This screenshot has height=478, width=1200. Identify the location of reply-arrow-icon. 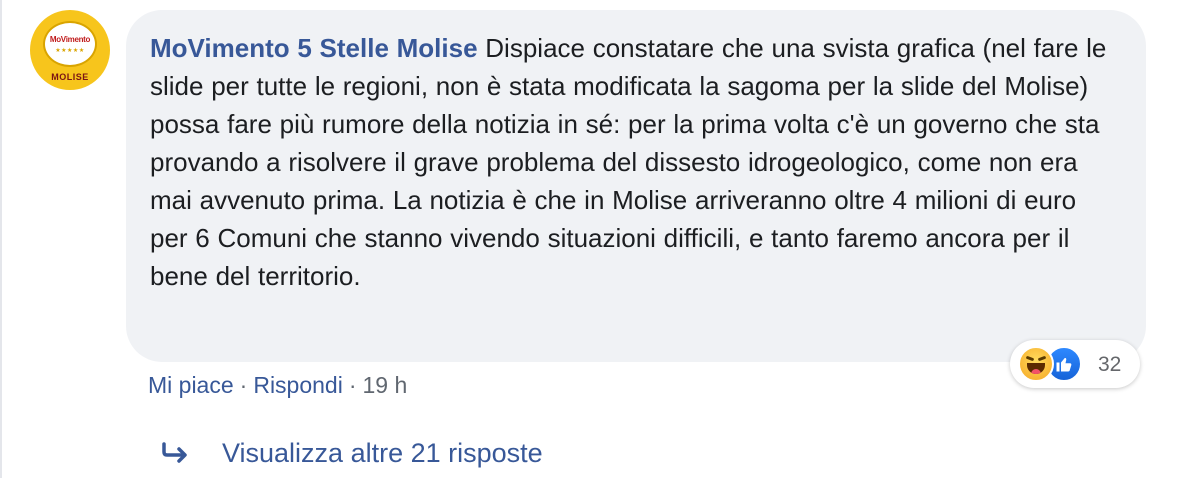
(174, 452).